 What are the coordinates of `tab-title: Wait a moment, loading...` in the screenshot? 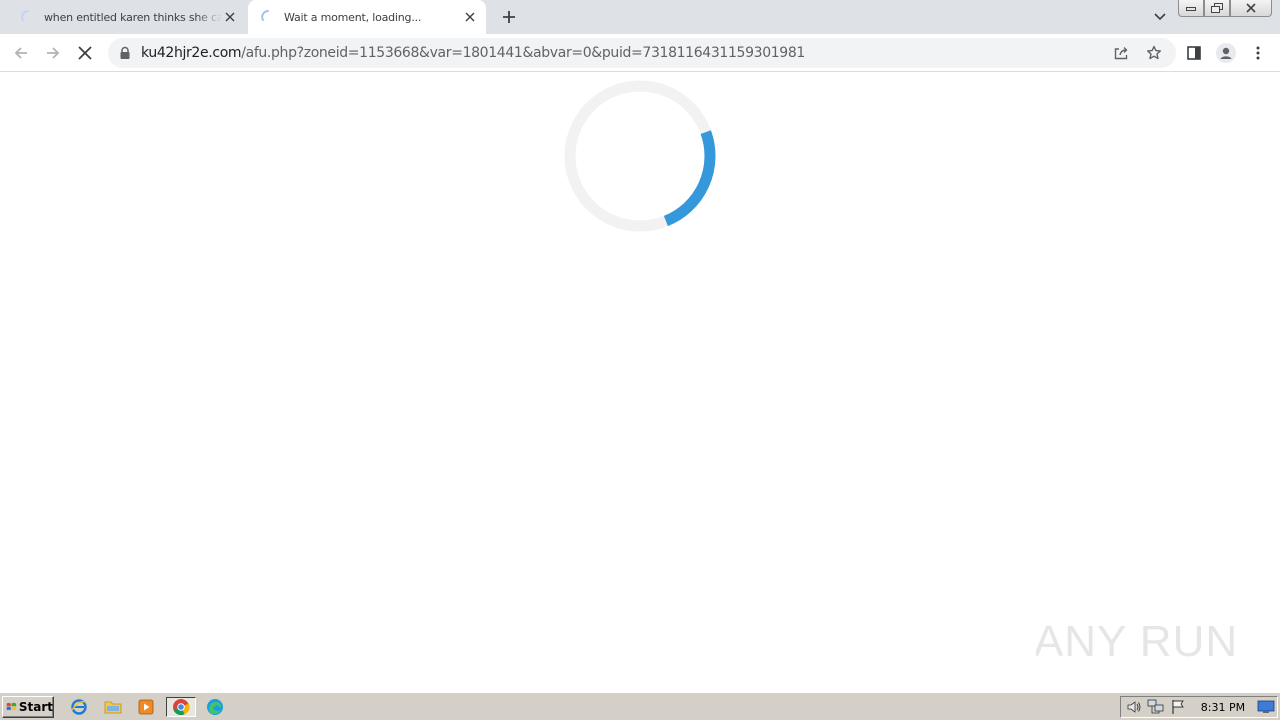 It's located at (353, 17).